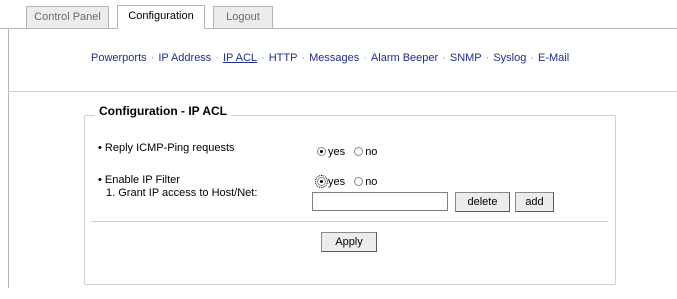 Image resolution: width=677 pixels, height=299 pixels. Describe the element at coordinates (334, 58) in the screenshot. I see `subnav-messages: Messages` at that location.